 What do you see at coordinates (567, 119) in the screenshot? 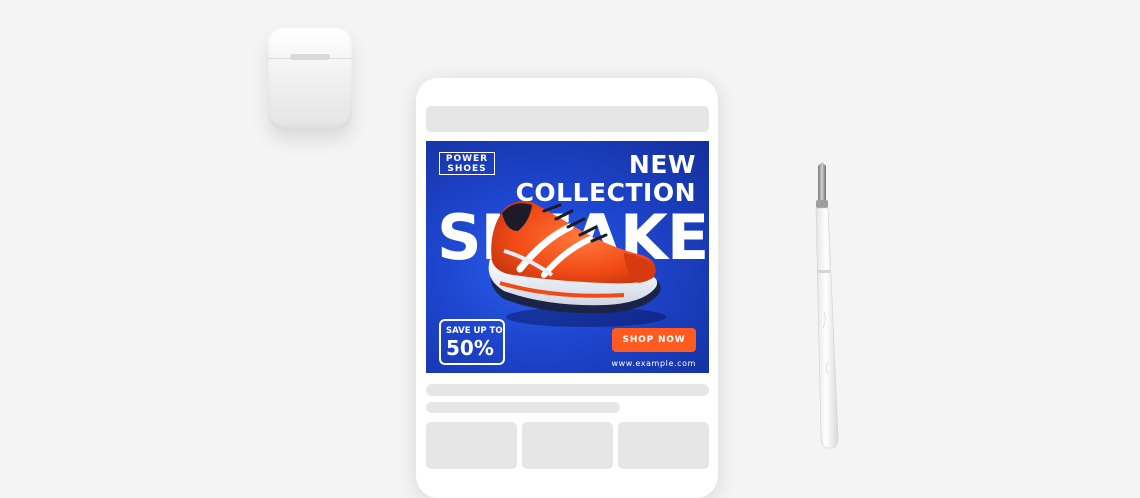
I see `skeleton-header-bar` at bounding box center [567, 119].